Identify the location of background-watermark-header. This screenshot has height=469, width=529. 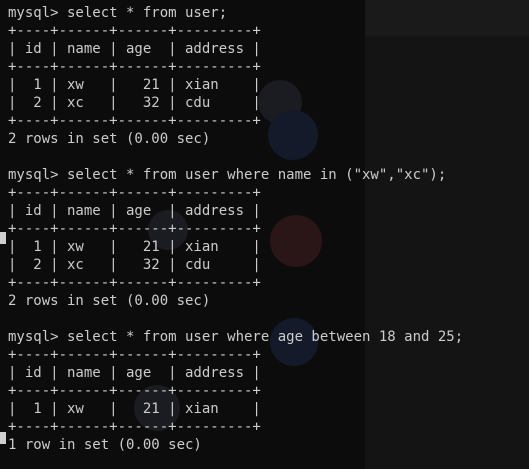
(447, 18).